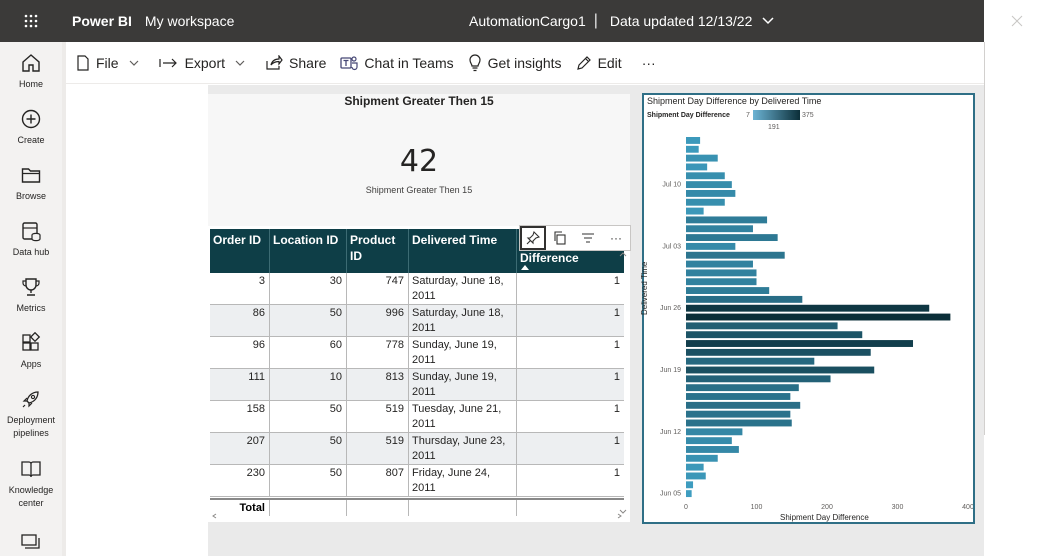 The height and width of the screenshot is (556, 1050). Describe the element at coordinates (649, 63) in the screenshot. I see `more-options-button: ···` at that location.